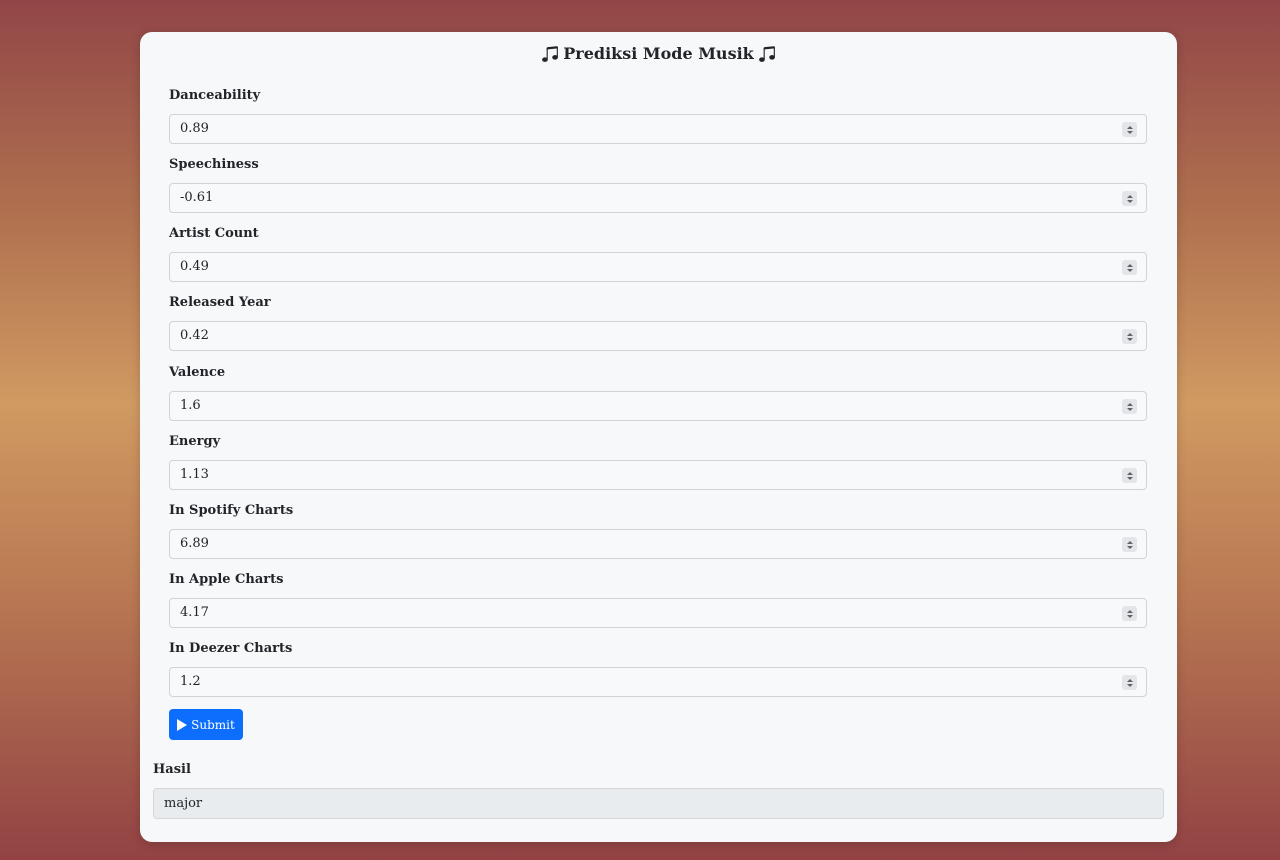 The image size is (1280, 860). Describe the element at coordinates (658, 267) in the screenshot. I see `artist-count-input: 0.49` at that location.